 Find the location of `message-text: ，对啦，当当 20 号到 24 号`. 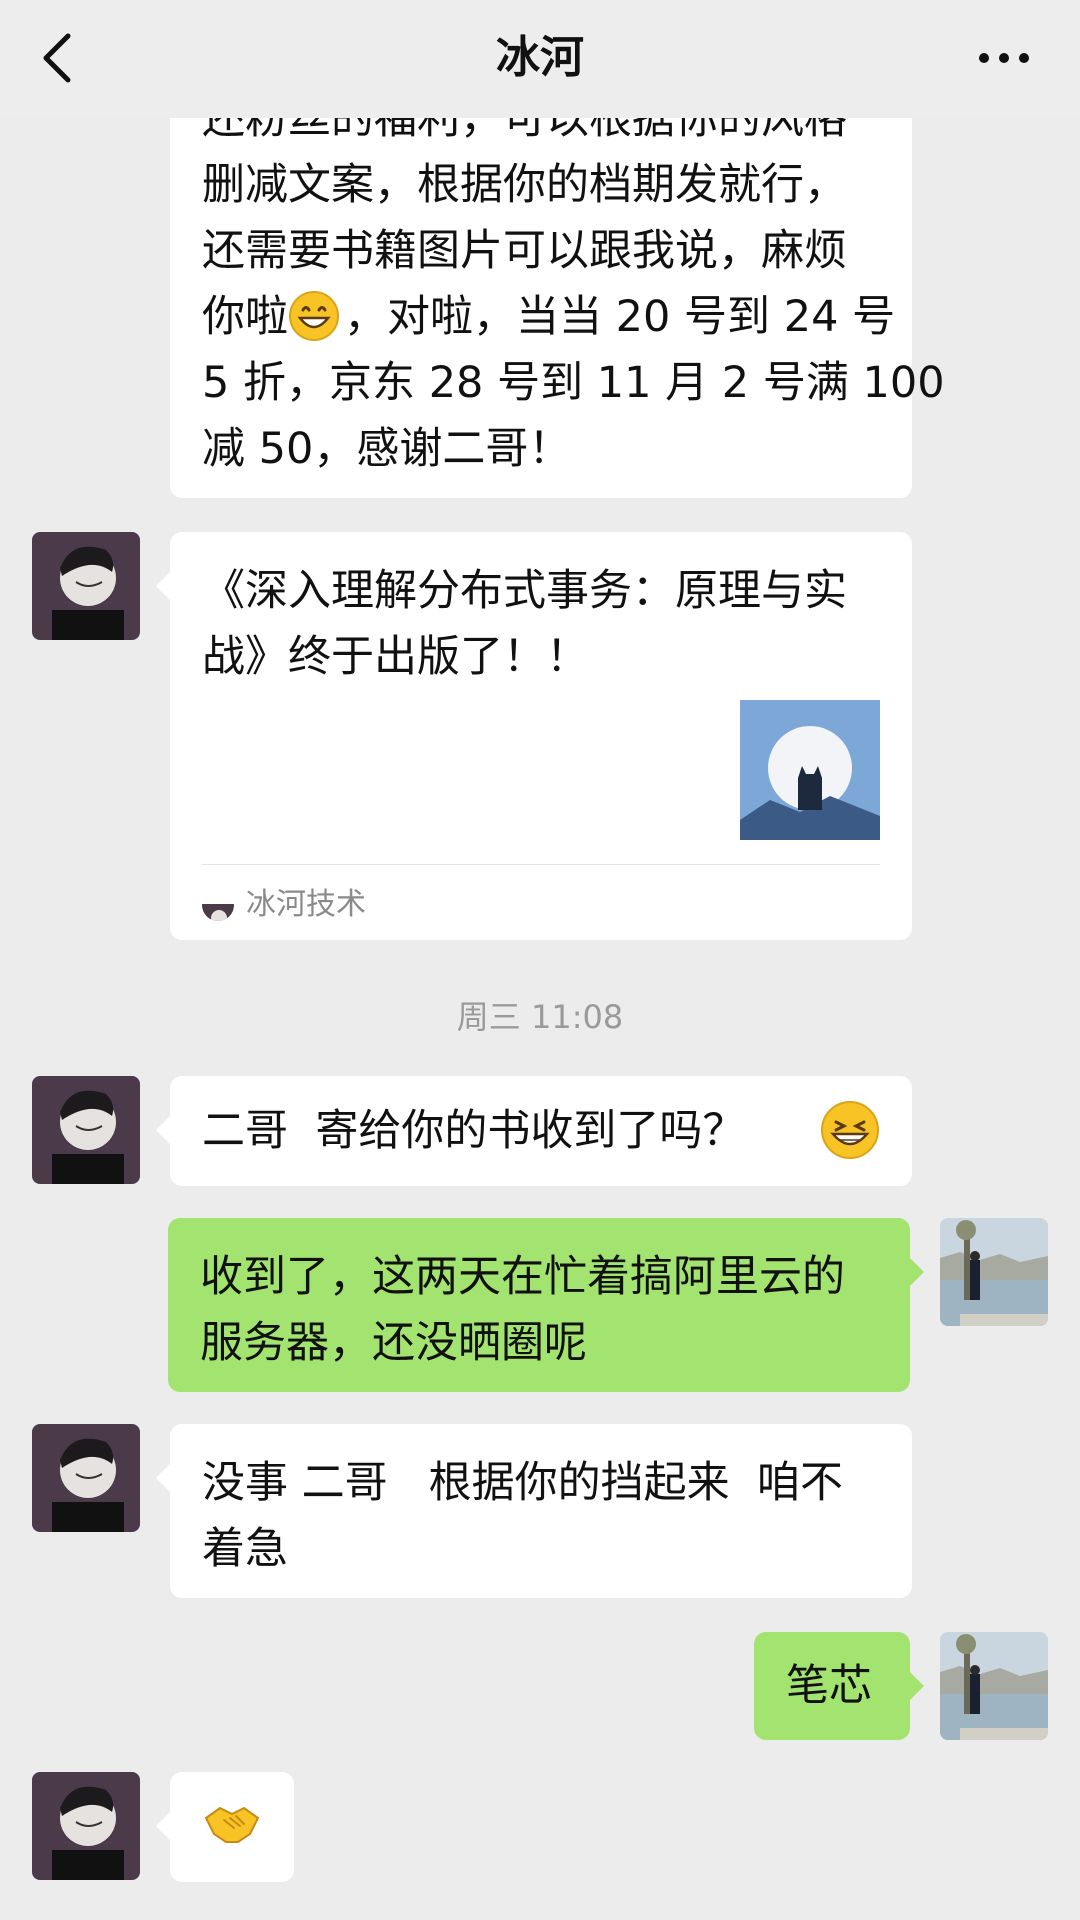

message-text: ，对啦，当当 20 号到 24 号 is located at coordinates (620, 317).